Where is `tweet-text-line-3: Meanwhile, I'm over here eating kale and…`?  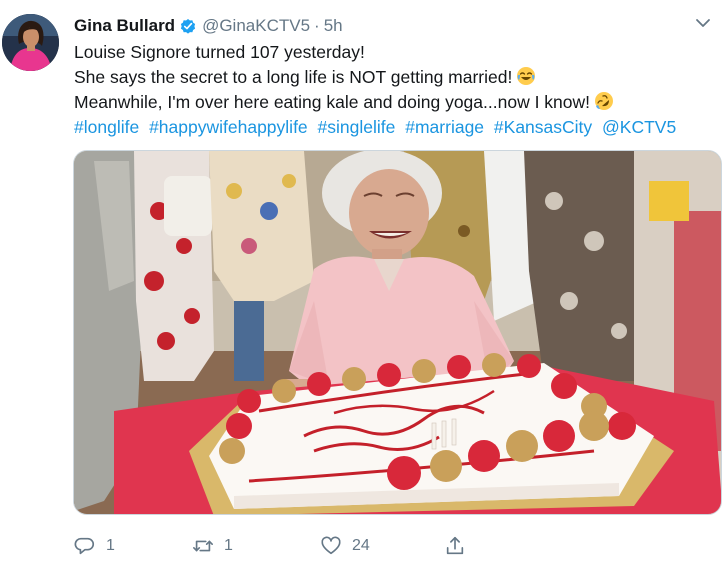 tweet-text-line-3: Meanwhile, I'm over here eating kale and… is located at coordinates (394, 102).